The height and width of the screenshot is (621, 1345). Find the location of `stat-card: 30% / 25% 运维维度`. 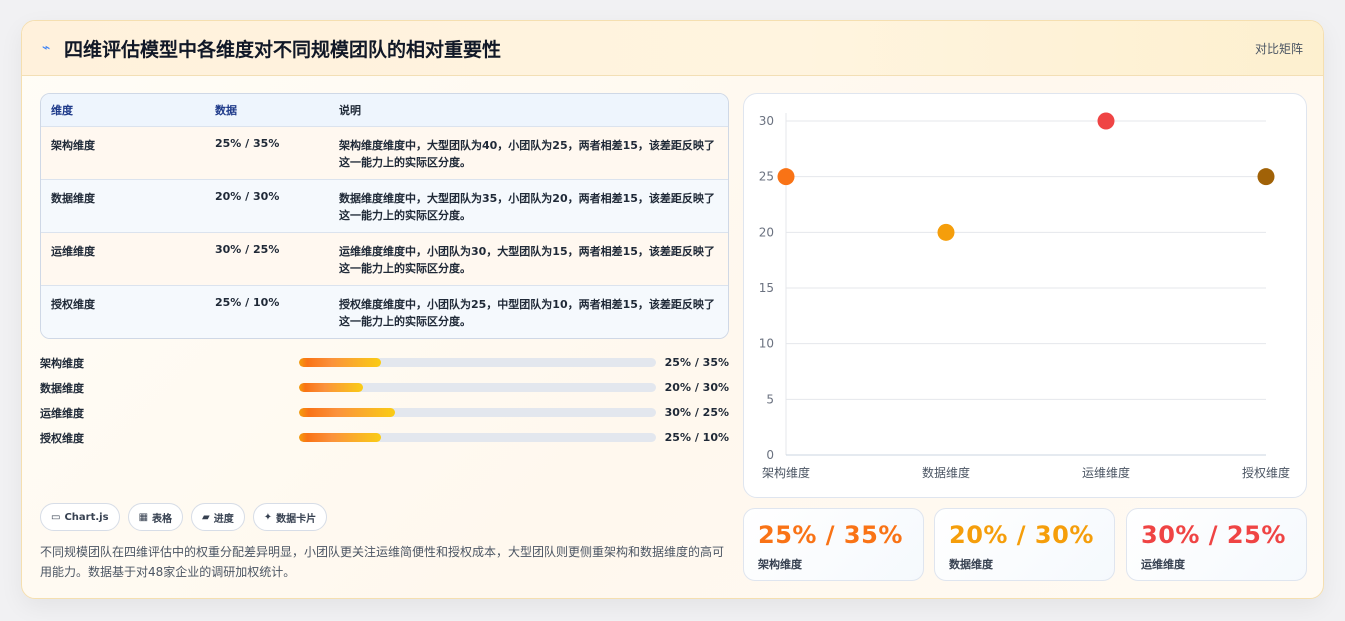

stat-card: 30% / 25% 运维维度 is located at coordinates (1216, 544).